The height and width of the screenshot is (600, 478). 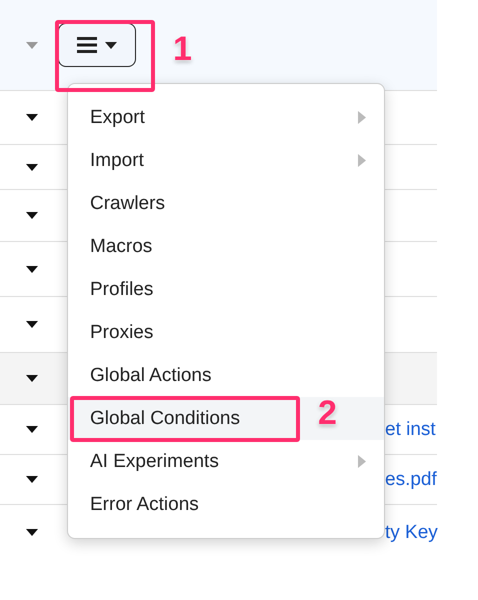 I want to click on caret-icon, so click(x=111, y=45).